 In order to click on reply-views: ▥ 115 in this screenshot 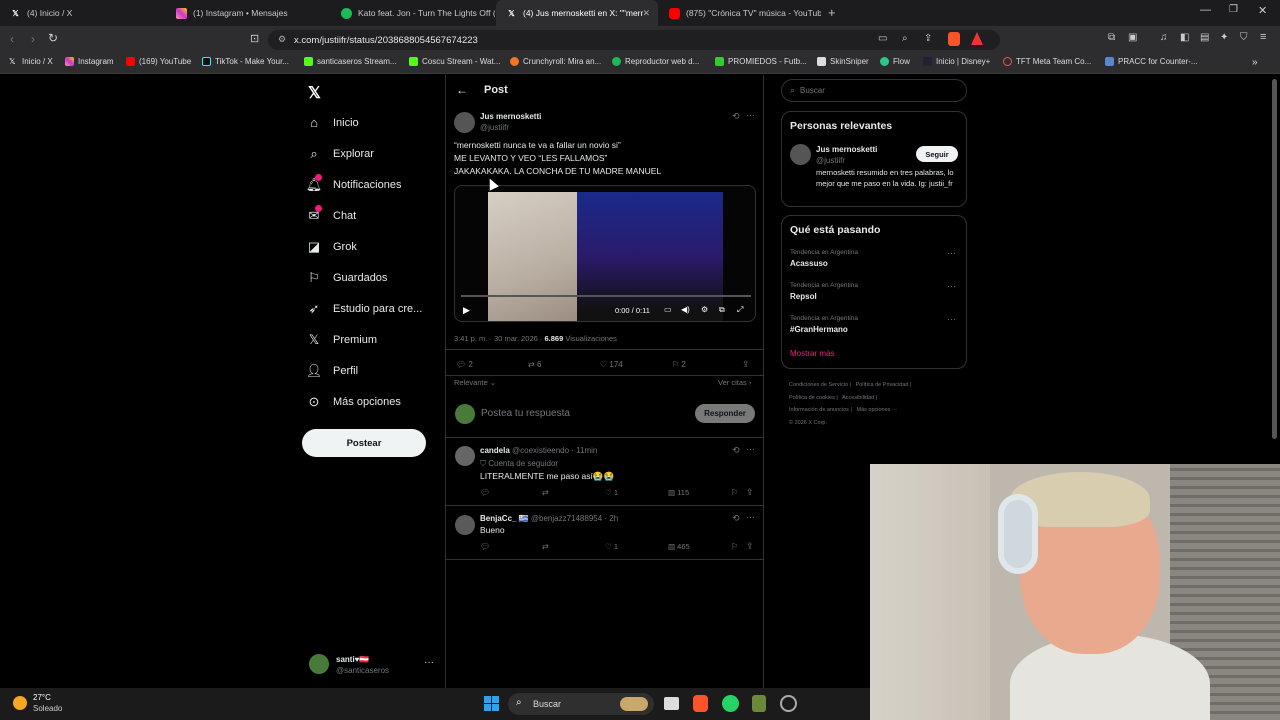, I will do `click(678, 492)`.